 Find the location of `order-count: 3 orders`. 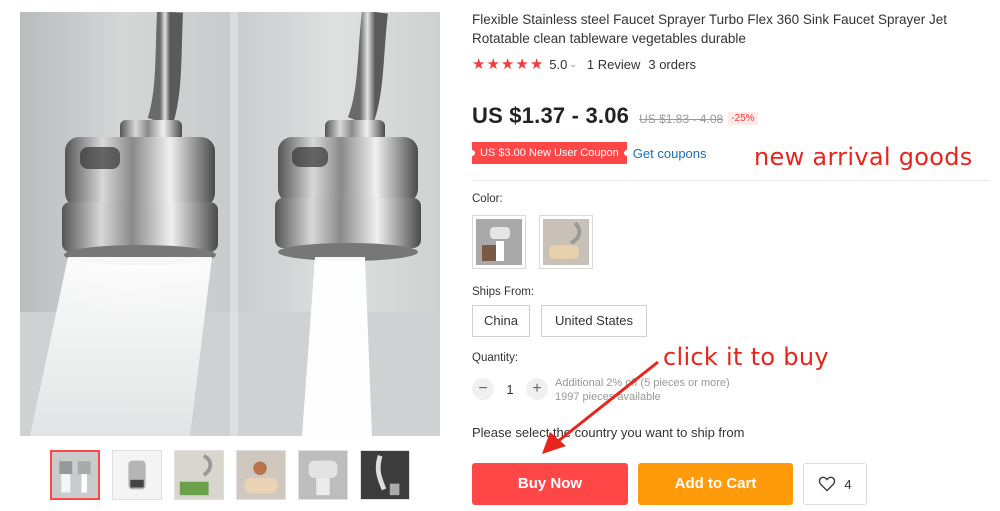

order-count: 3 orders is located at coordinates (672, 64).